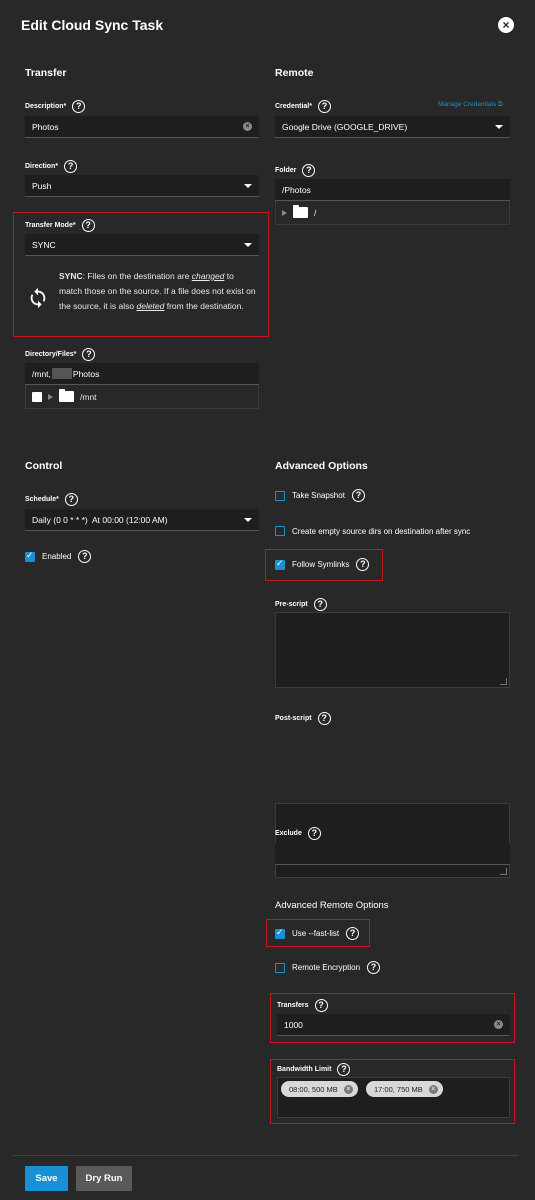  Describe the element at coordinates (321, 466) in the screenshot. I see `advanced-options-title: Advanced Options` at that location.